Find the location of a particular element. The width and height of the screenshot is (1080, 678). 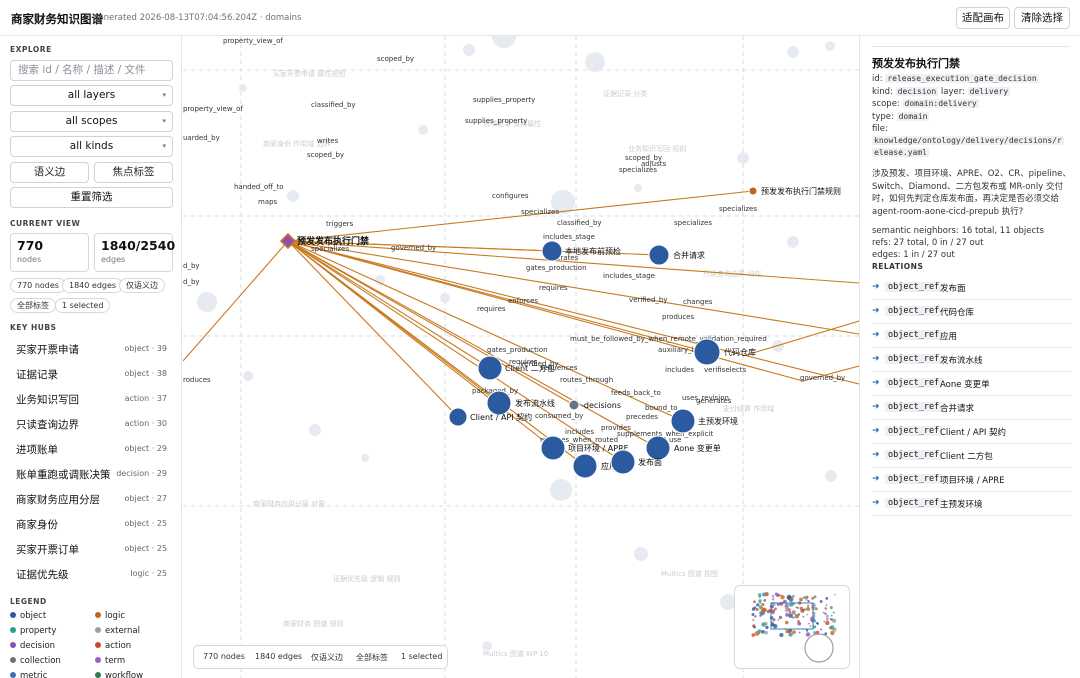

edge-label: gates_production is located at coordinates (517, 350).